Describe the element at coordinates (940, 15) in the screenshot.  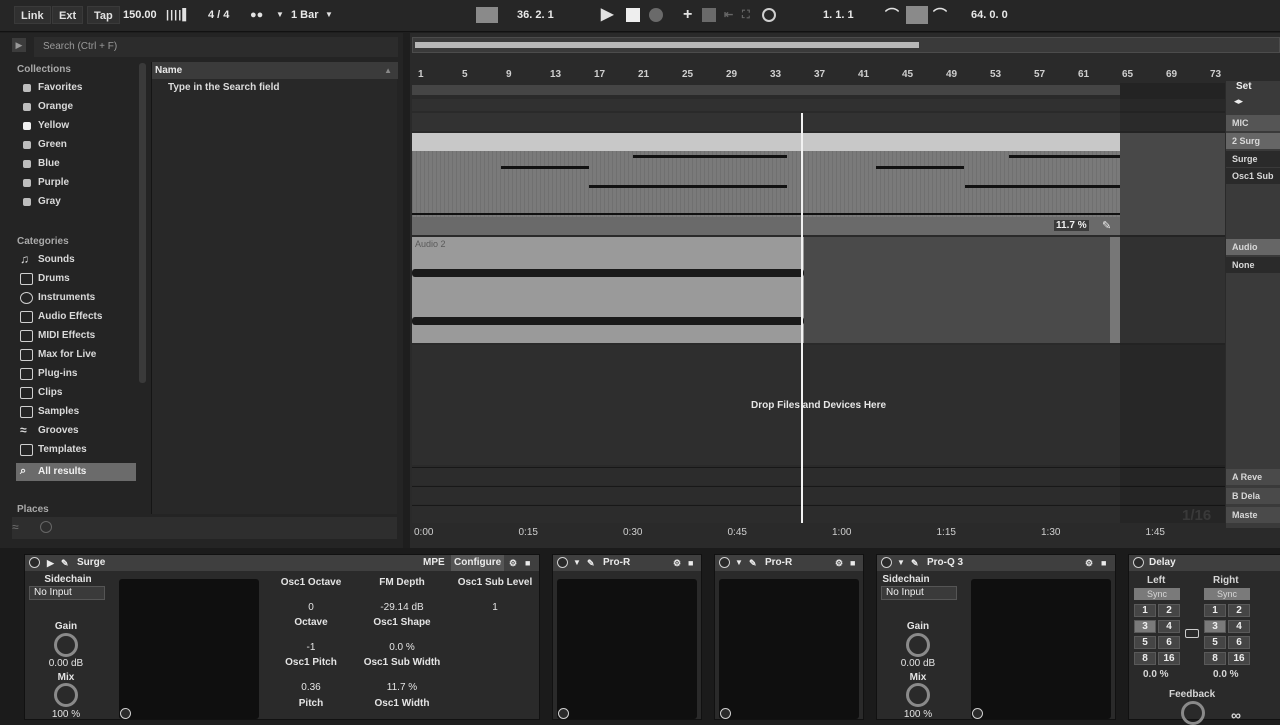
I see `punch-out-icon: ⌒` at that location.